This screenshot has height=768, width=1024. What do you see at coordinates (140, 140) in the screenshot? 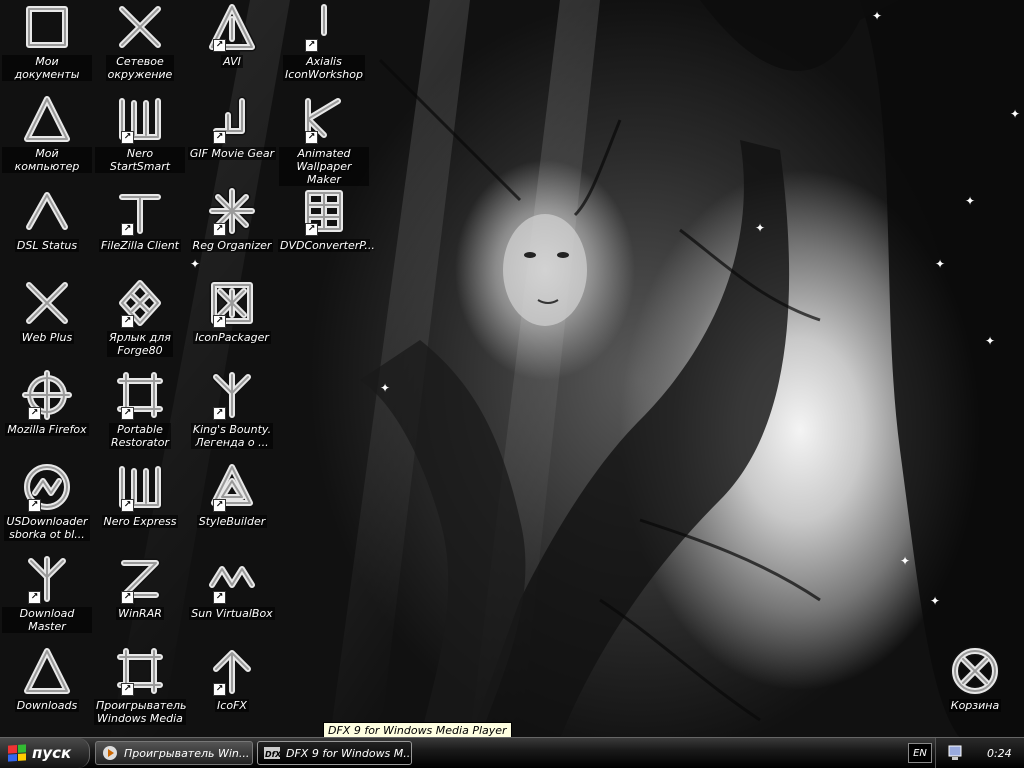
I see `desktop-icon: ↗ Nero StartSmart` at bounding box center [140, 140].